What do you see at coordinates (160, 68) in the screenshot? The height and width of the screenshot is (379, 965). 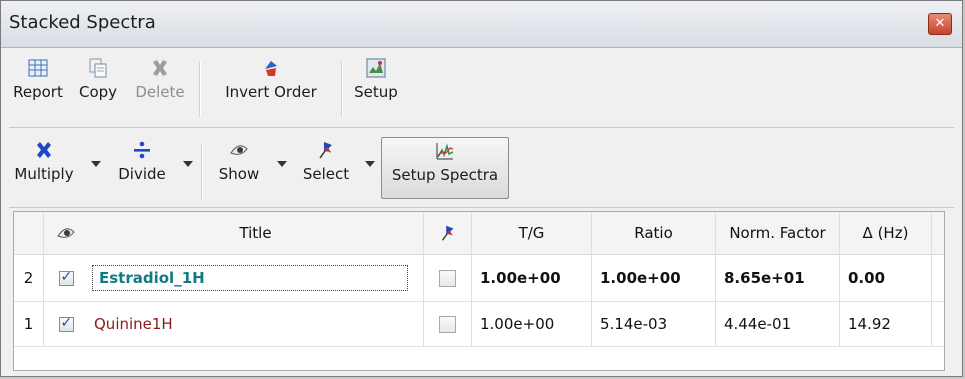 I see `delete-icon` at bounding box center [160, 68].